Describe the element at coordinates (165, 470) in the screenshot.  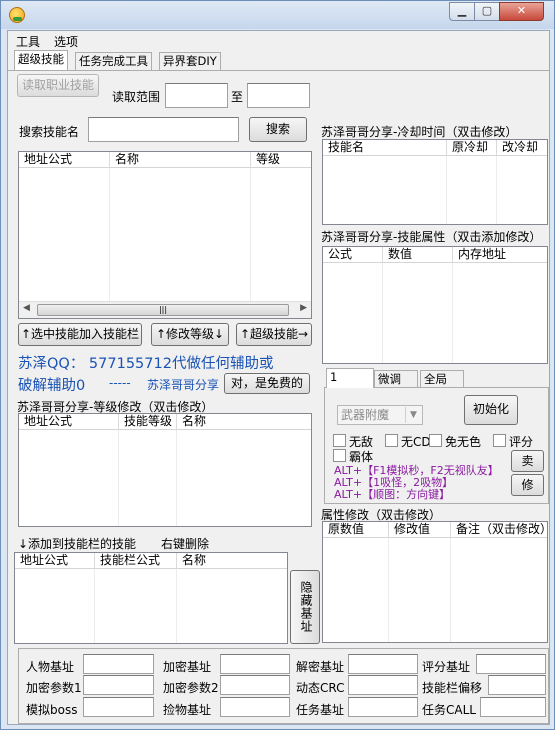
I see `level-modify-list: 地址公式 技能等级 名称` at that location.